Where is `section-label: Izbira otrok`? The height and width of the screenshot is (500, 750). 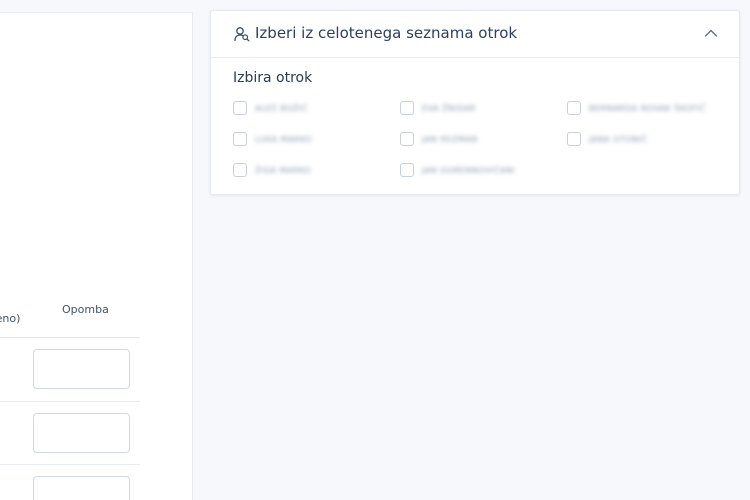 section-label: Izbira otrok is located at coordinates (273, 78).